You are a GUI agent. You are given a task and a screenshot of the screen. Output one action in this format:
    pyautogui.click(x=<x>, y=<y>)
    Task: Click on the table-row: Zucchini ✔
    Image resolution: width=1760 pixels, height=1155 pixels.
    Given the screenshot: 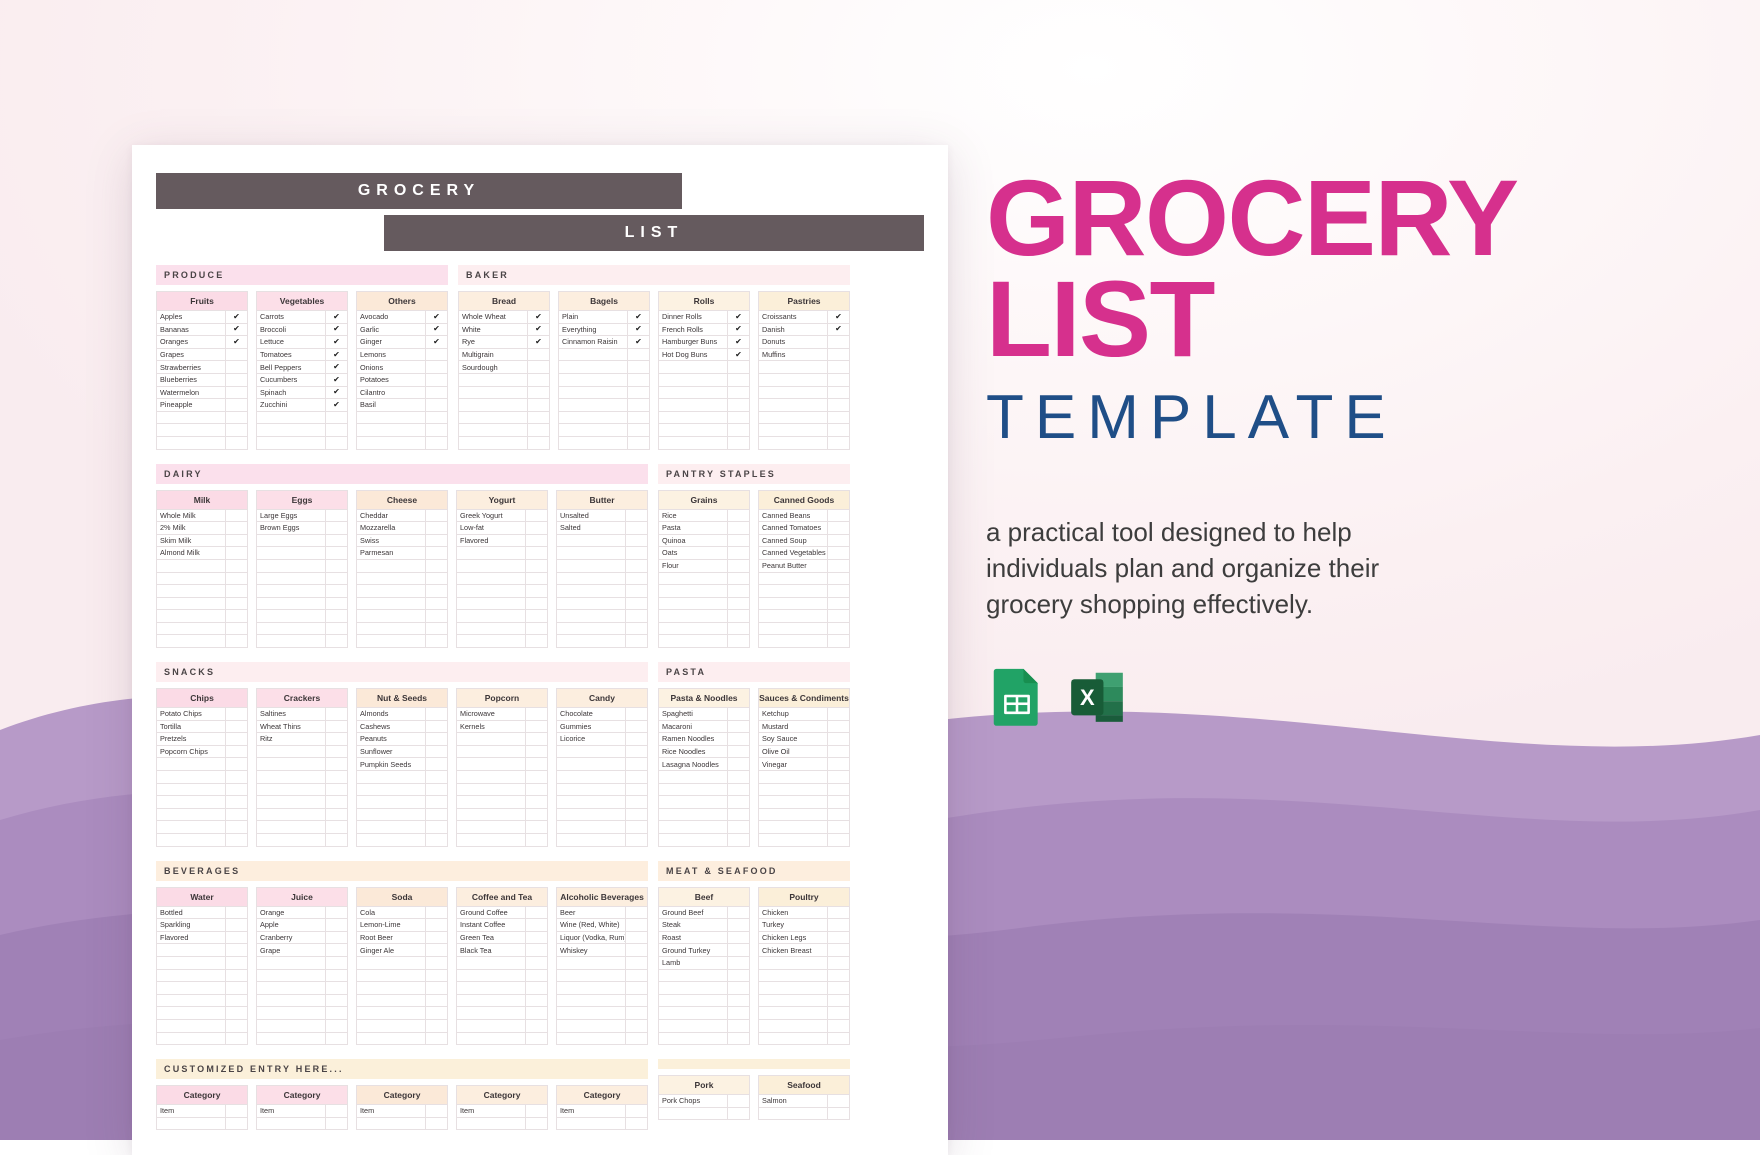 What is the action you would take?
    pyautogui.click(x=302, y=405)
    